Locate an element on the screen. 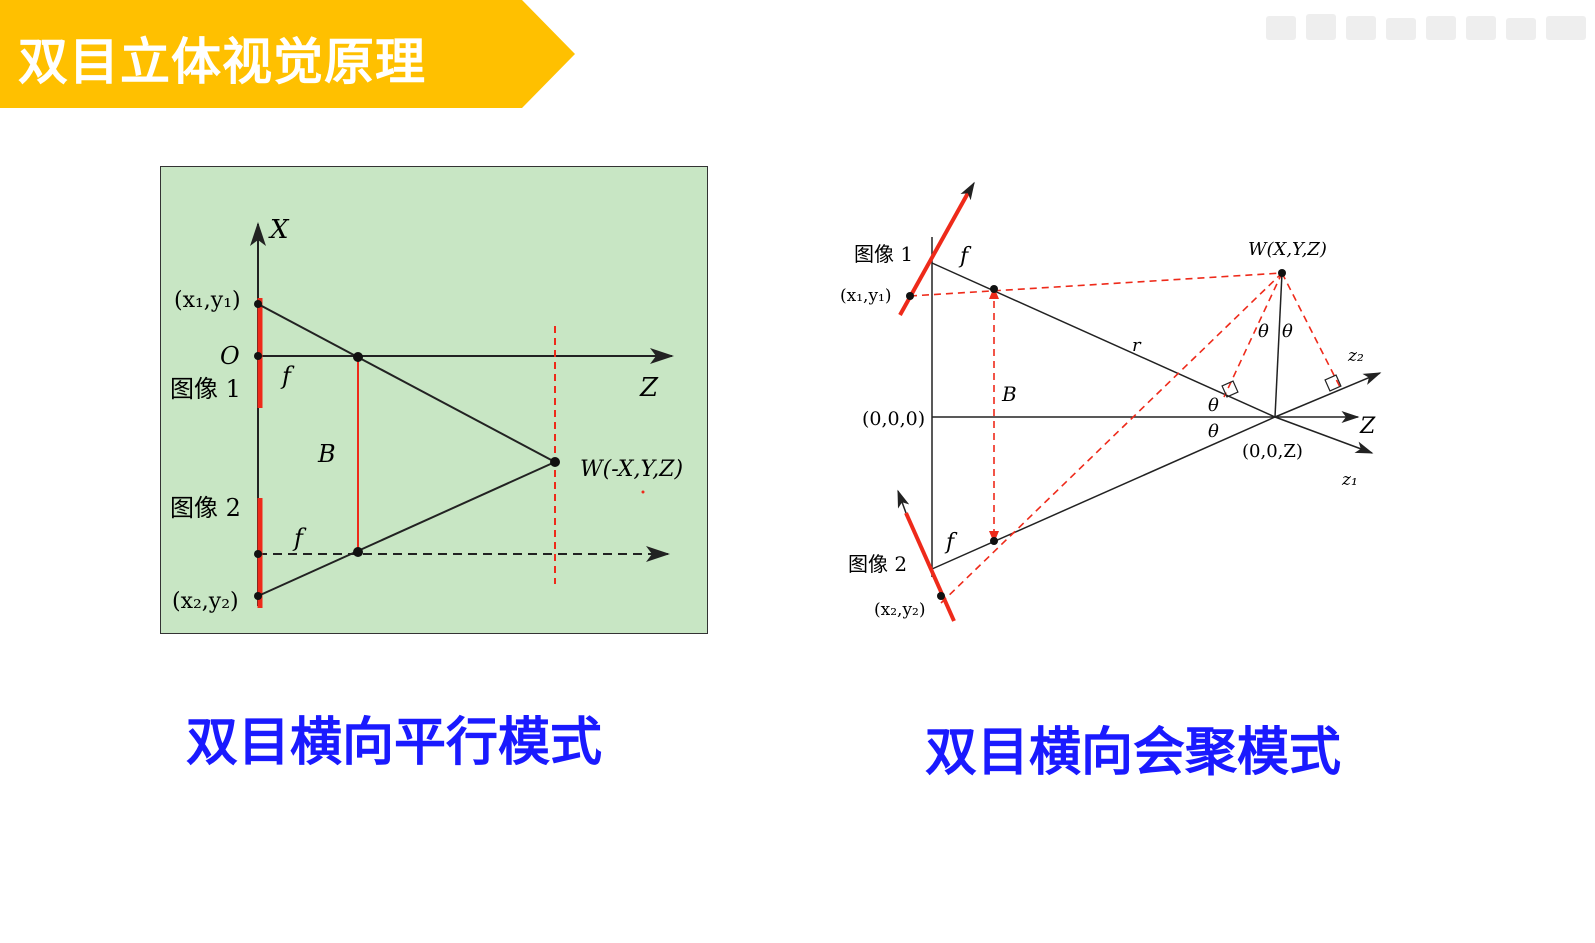 The image size is (1595, 943). origin-label: O is located at coordinates (230, 356).